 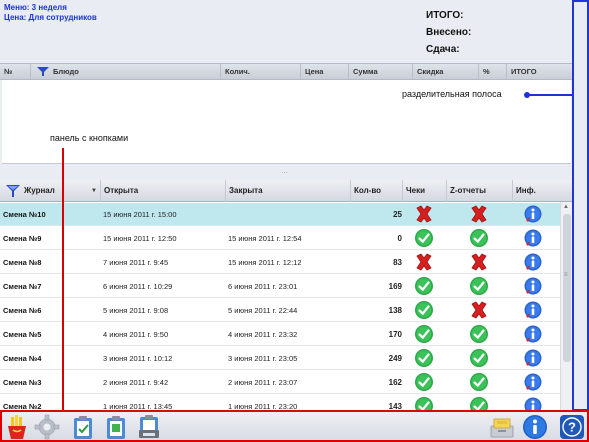 What do you see at coordinates (395, 358) in the screenshot?
I see `shift-count: 249` at bounding box center [395, 358].